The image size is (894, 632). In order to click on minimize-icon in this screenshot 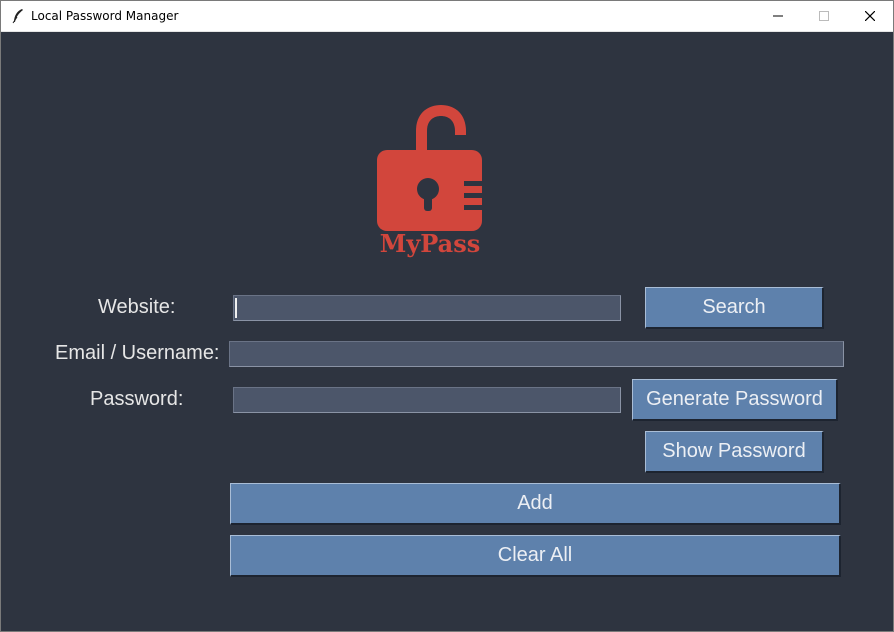, I will do `click(778, 16)`.